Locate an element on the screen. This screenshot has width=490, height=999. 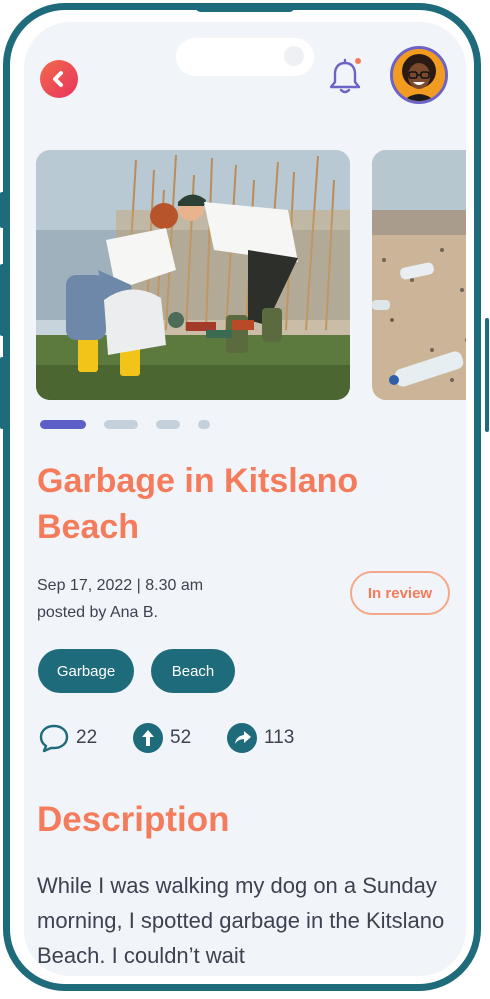
avatar is located at coordinates (419, 75).